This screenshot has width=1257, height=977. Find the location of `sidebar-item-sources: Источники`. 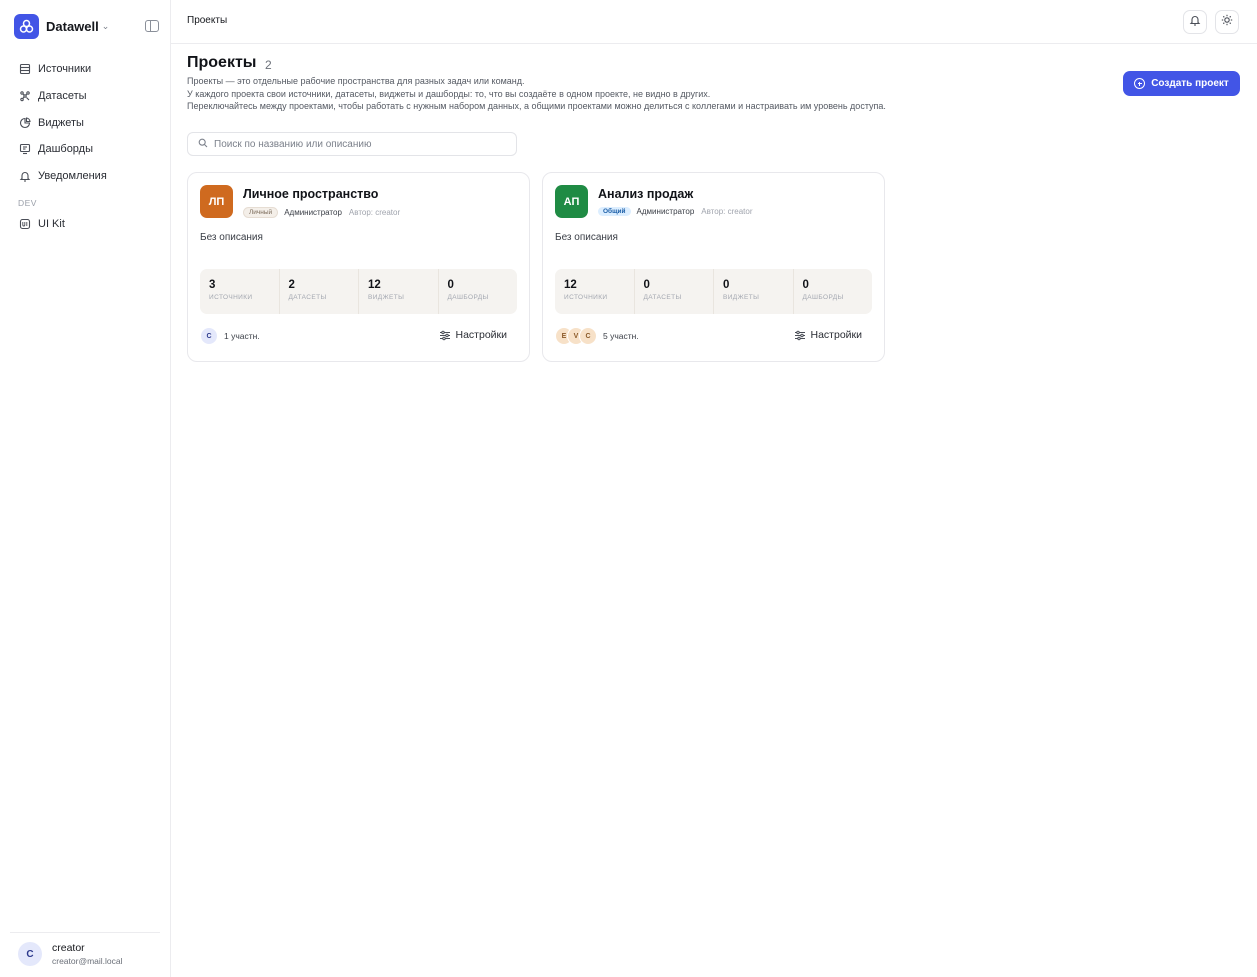

sidebar-item-sources: Источники is located at coordinates (89, 69).